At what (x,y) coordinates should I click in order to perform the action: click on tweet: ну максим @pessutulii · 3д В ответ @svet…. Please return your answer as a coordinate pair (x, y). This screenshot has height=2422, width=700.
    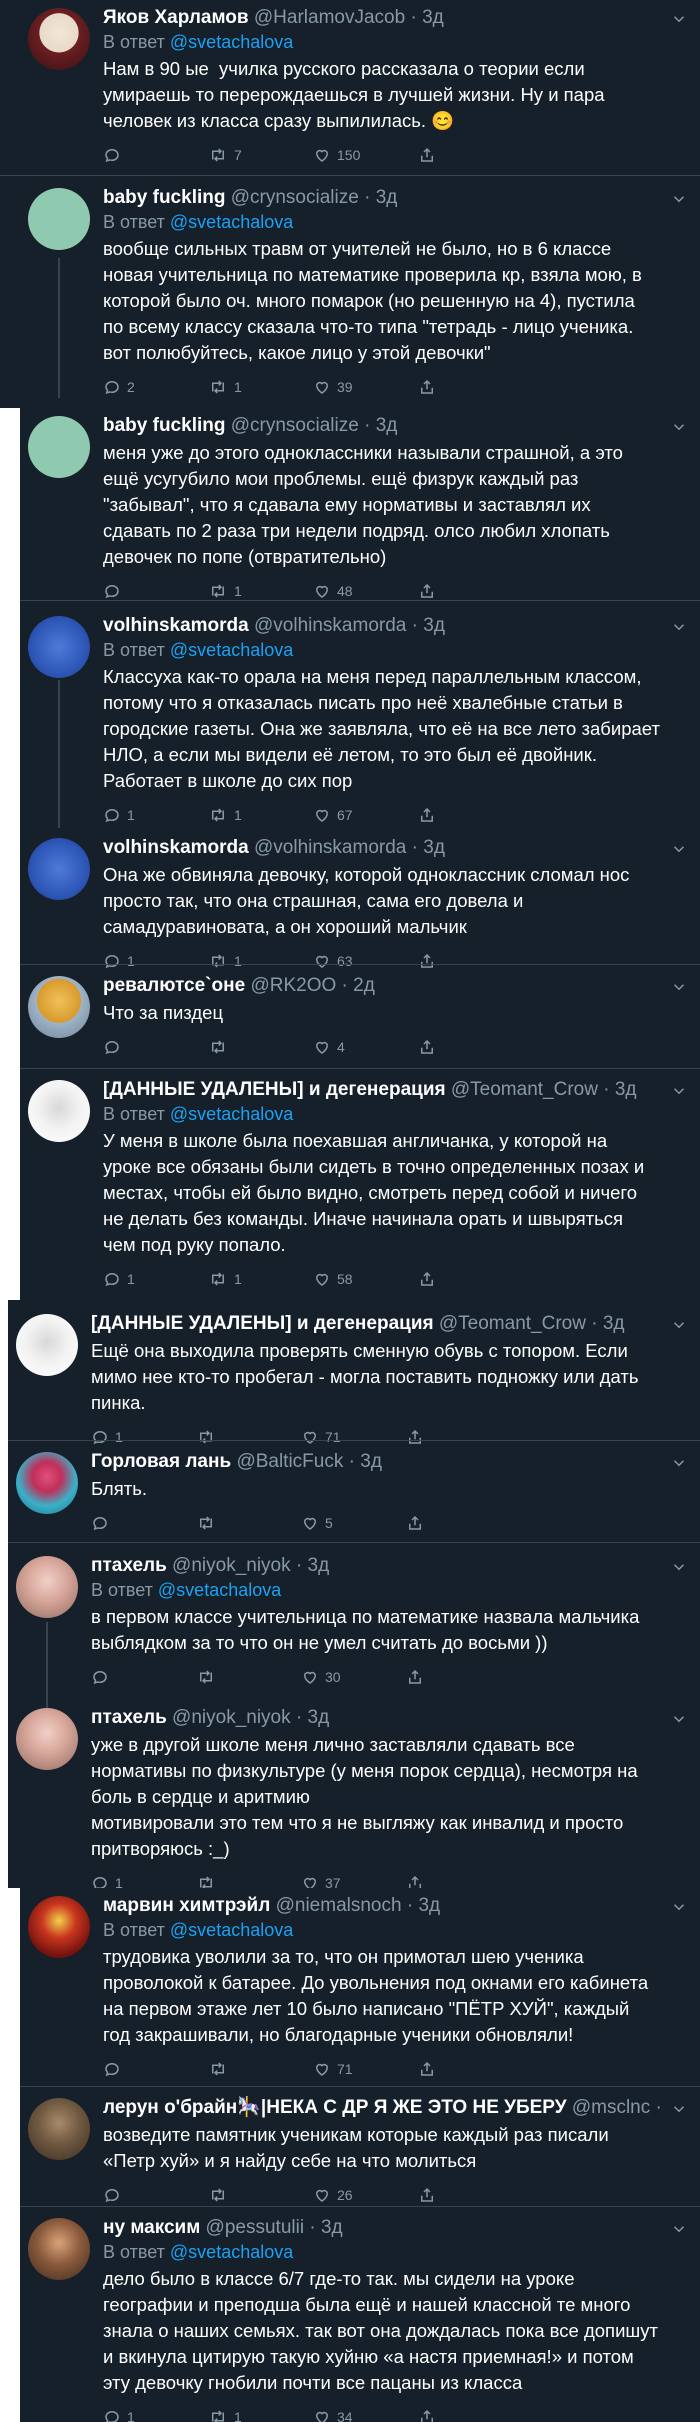
    Looking at the image, I should click on (364, 2316).